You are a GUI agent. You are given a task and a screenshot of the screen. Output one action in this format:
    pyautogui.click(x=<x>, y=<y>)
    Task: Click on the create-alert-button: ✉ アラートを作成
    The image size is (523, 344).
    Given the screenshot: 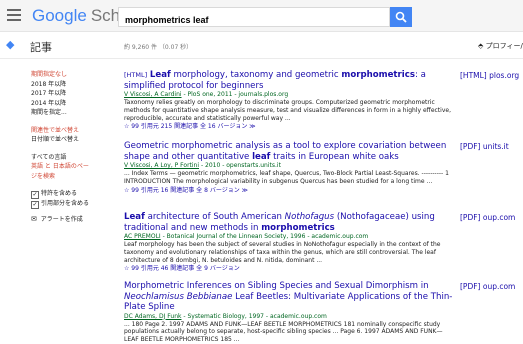 What is the action you would take?
    pyautogui.click(x=73, y=220)
    